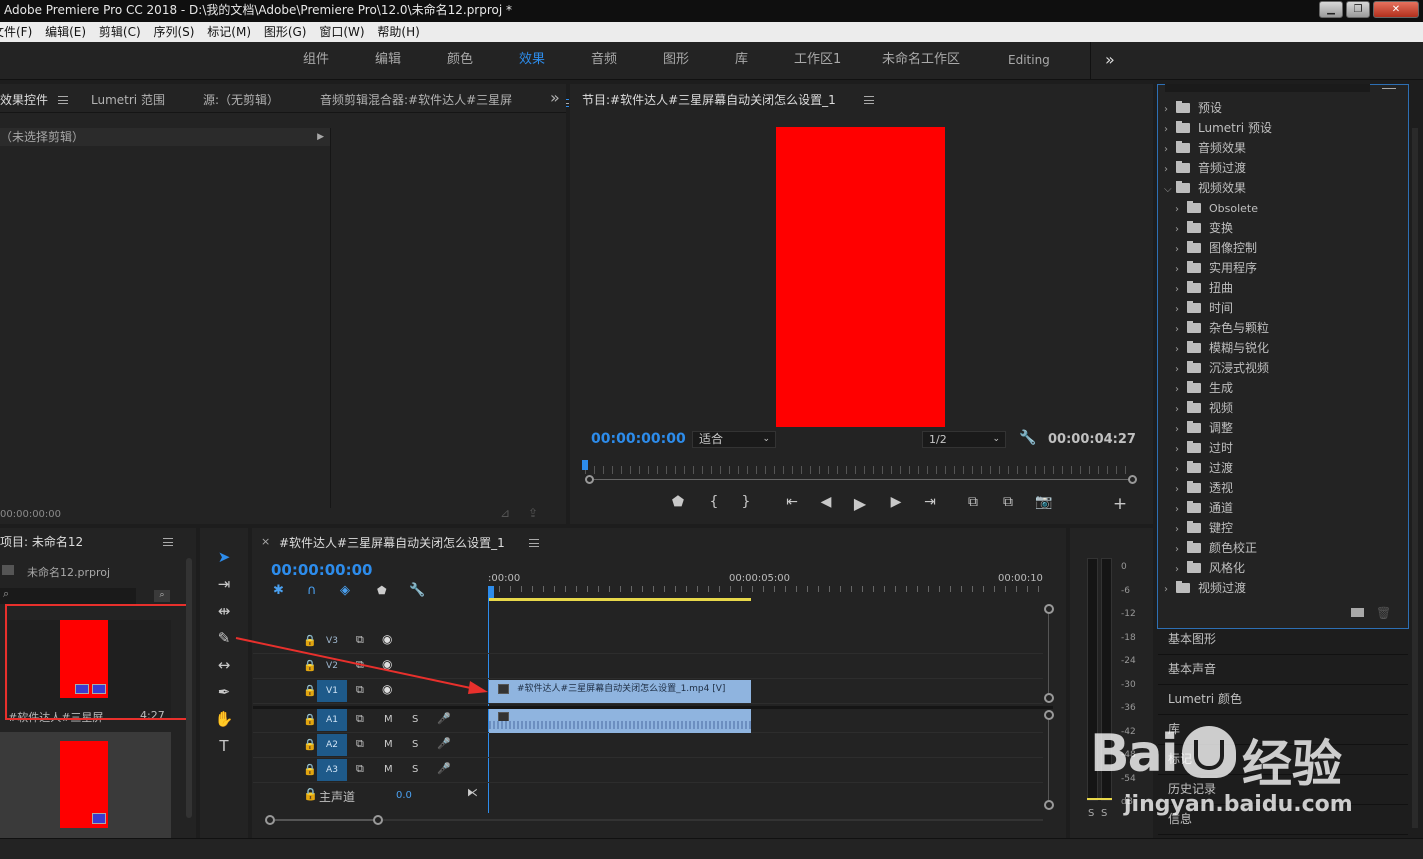 The width and height of the screenshot is (1423, 859). Describe the element at coordinates (241, 99) in the screenshot. I see `tab-source: 源:（无剪辑）` at that location.